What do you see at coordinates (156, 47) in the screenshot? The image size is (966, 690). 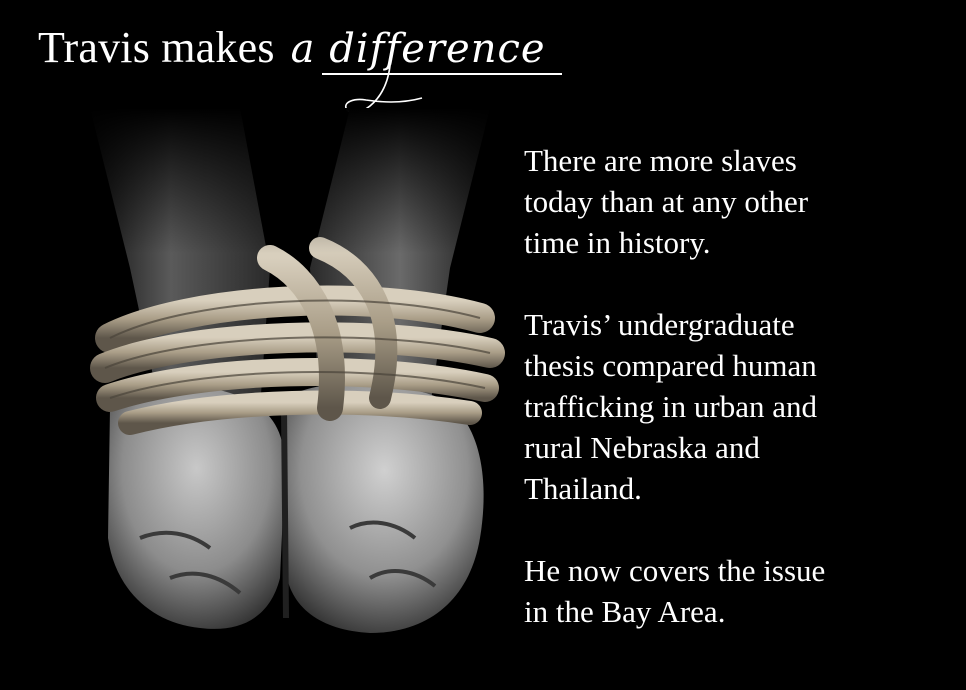 I see `headline-main-text: Travis makes` at bounding box center [156, 47].